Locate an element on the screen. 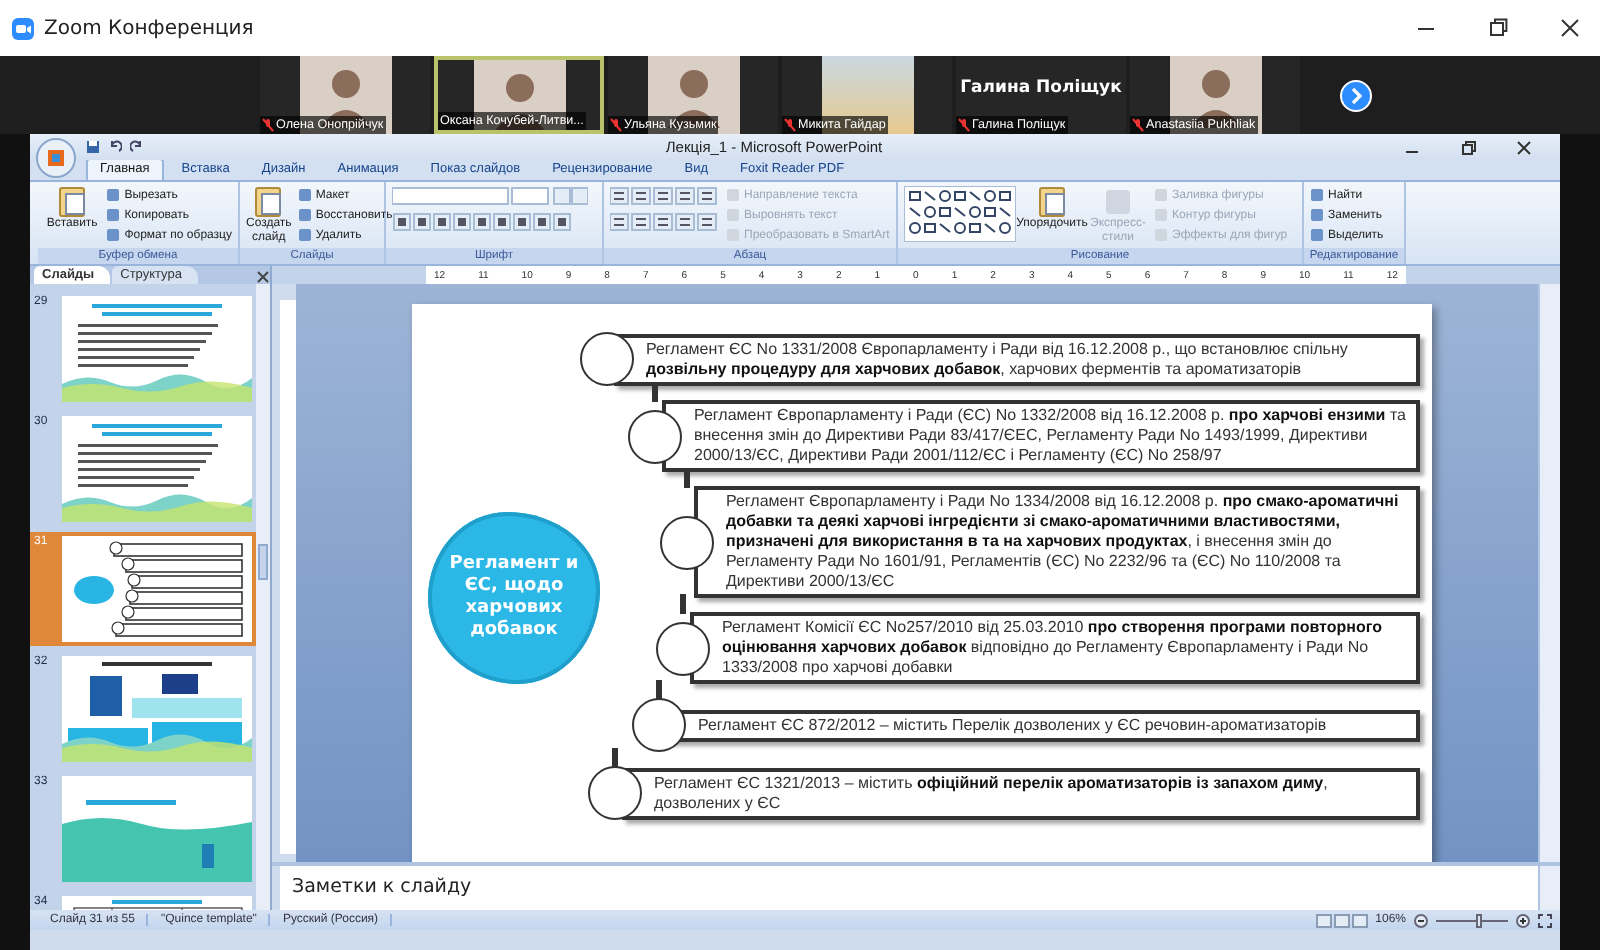  zoom-logo-icon is located at coordinates (23, 28).